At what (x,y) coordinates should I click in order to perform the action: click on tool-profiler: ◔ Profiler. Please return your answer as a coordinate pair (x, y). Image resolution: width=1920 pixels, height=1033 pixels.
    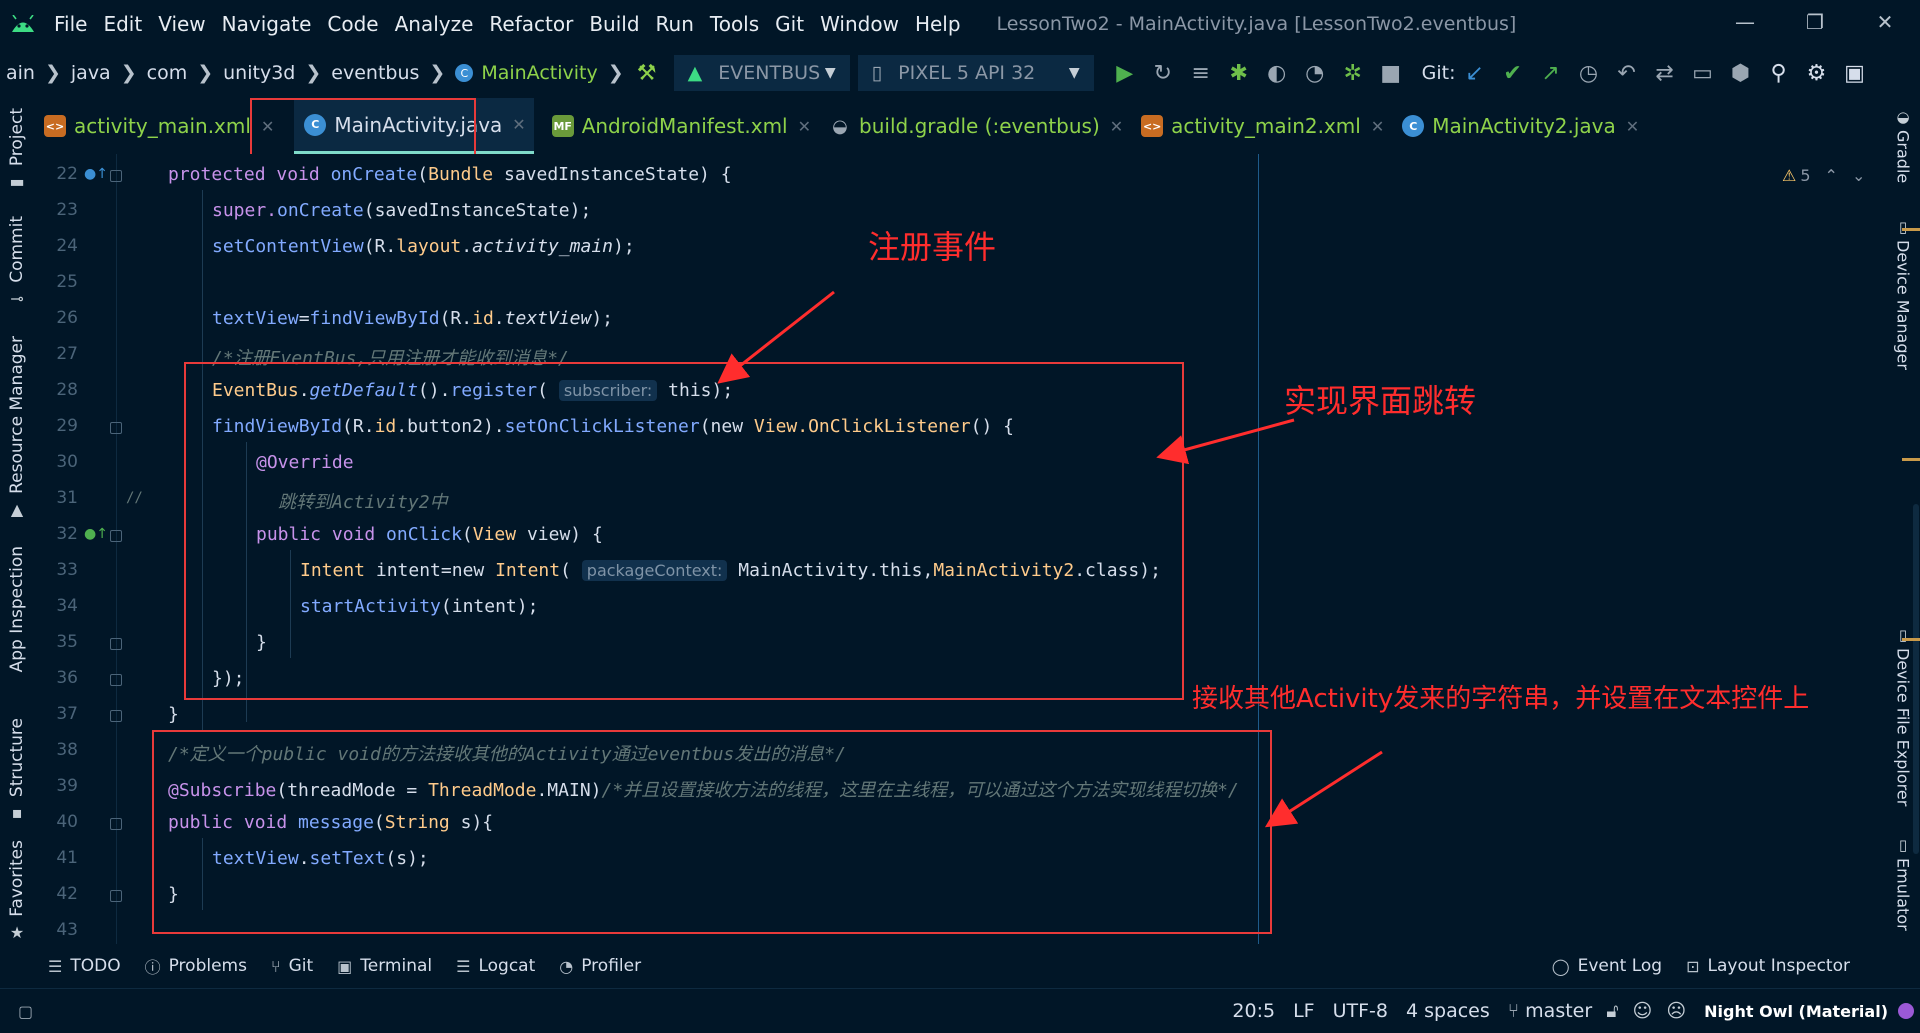
    Looking at the image, I should click on (600, 966).